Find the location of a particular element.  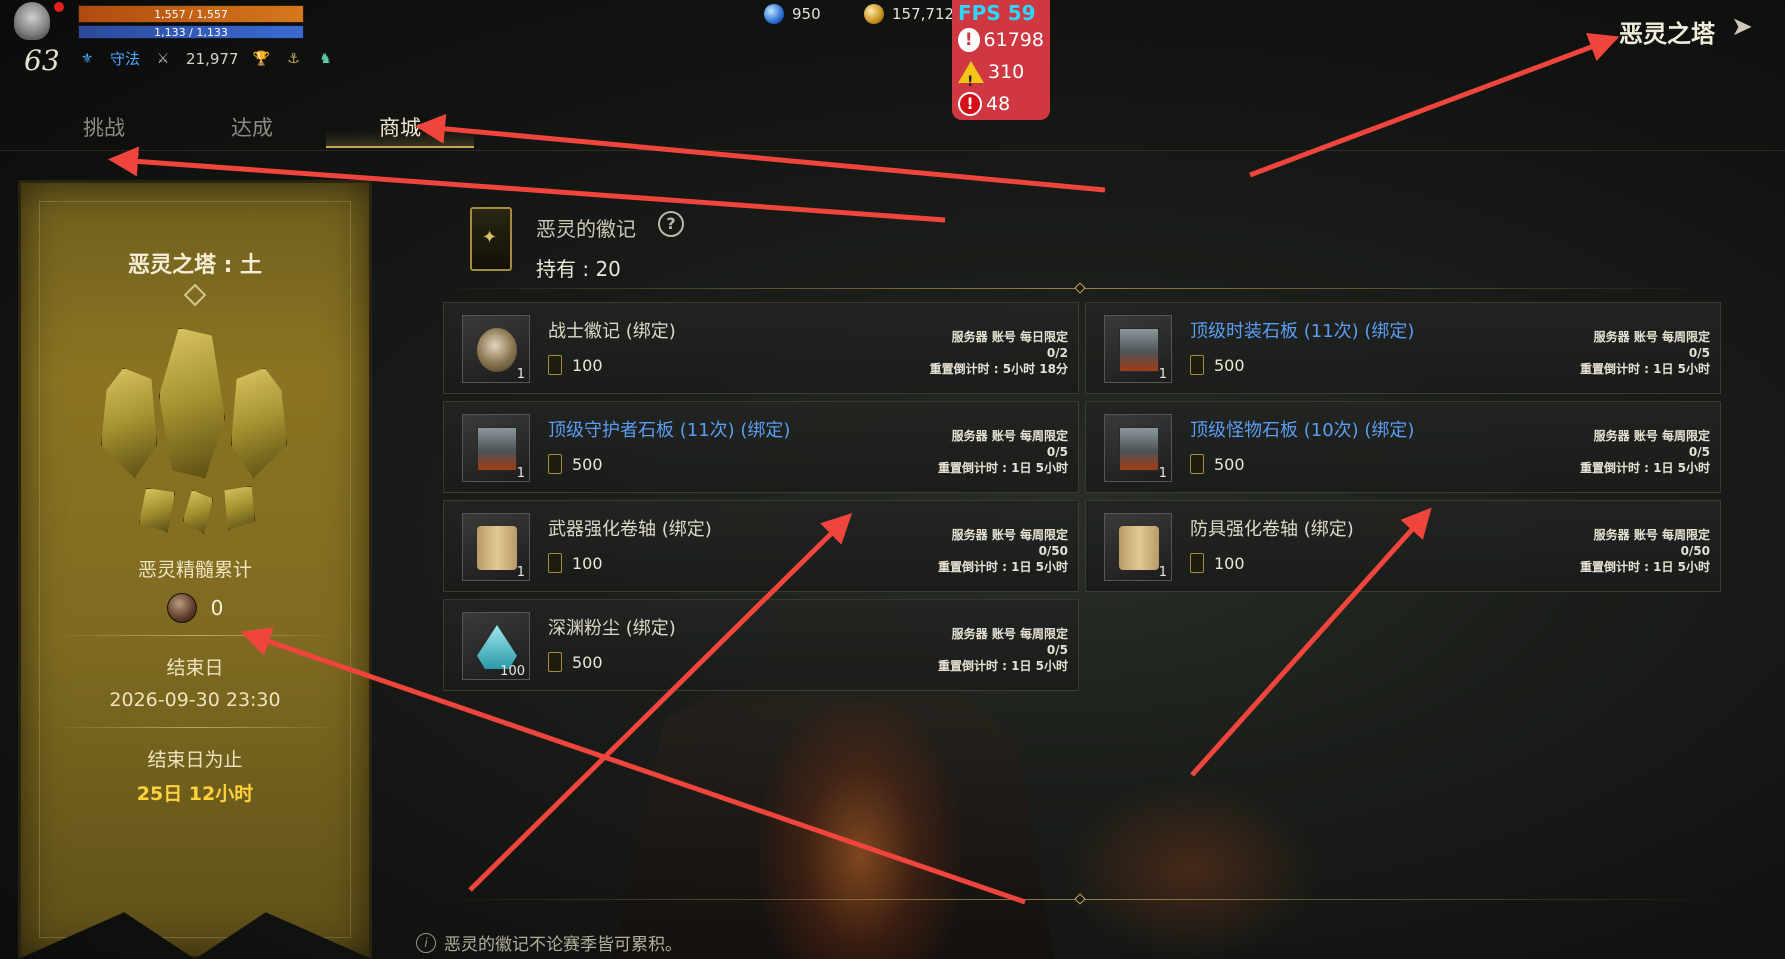

end-date: 2026-09-30 23:30 is located at coordinates (195, 700).